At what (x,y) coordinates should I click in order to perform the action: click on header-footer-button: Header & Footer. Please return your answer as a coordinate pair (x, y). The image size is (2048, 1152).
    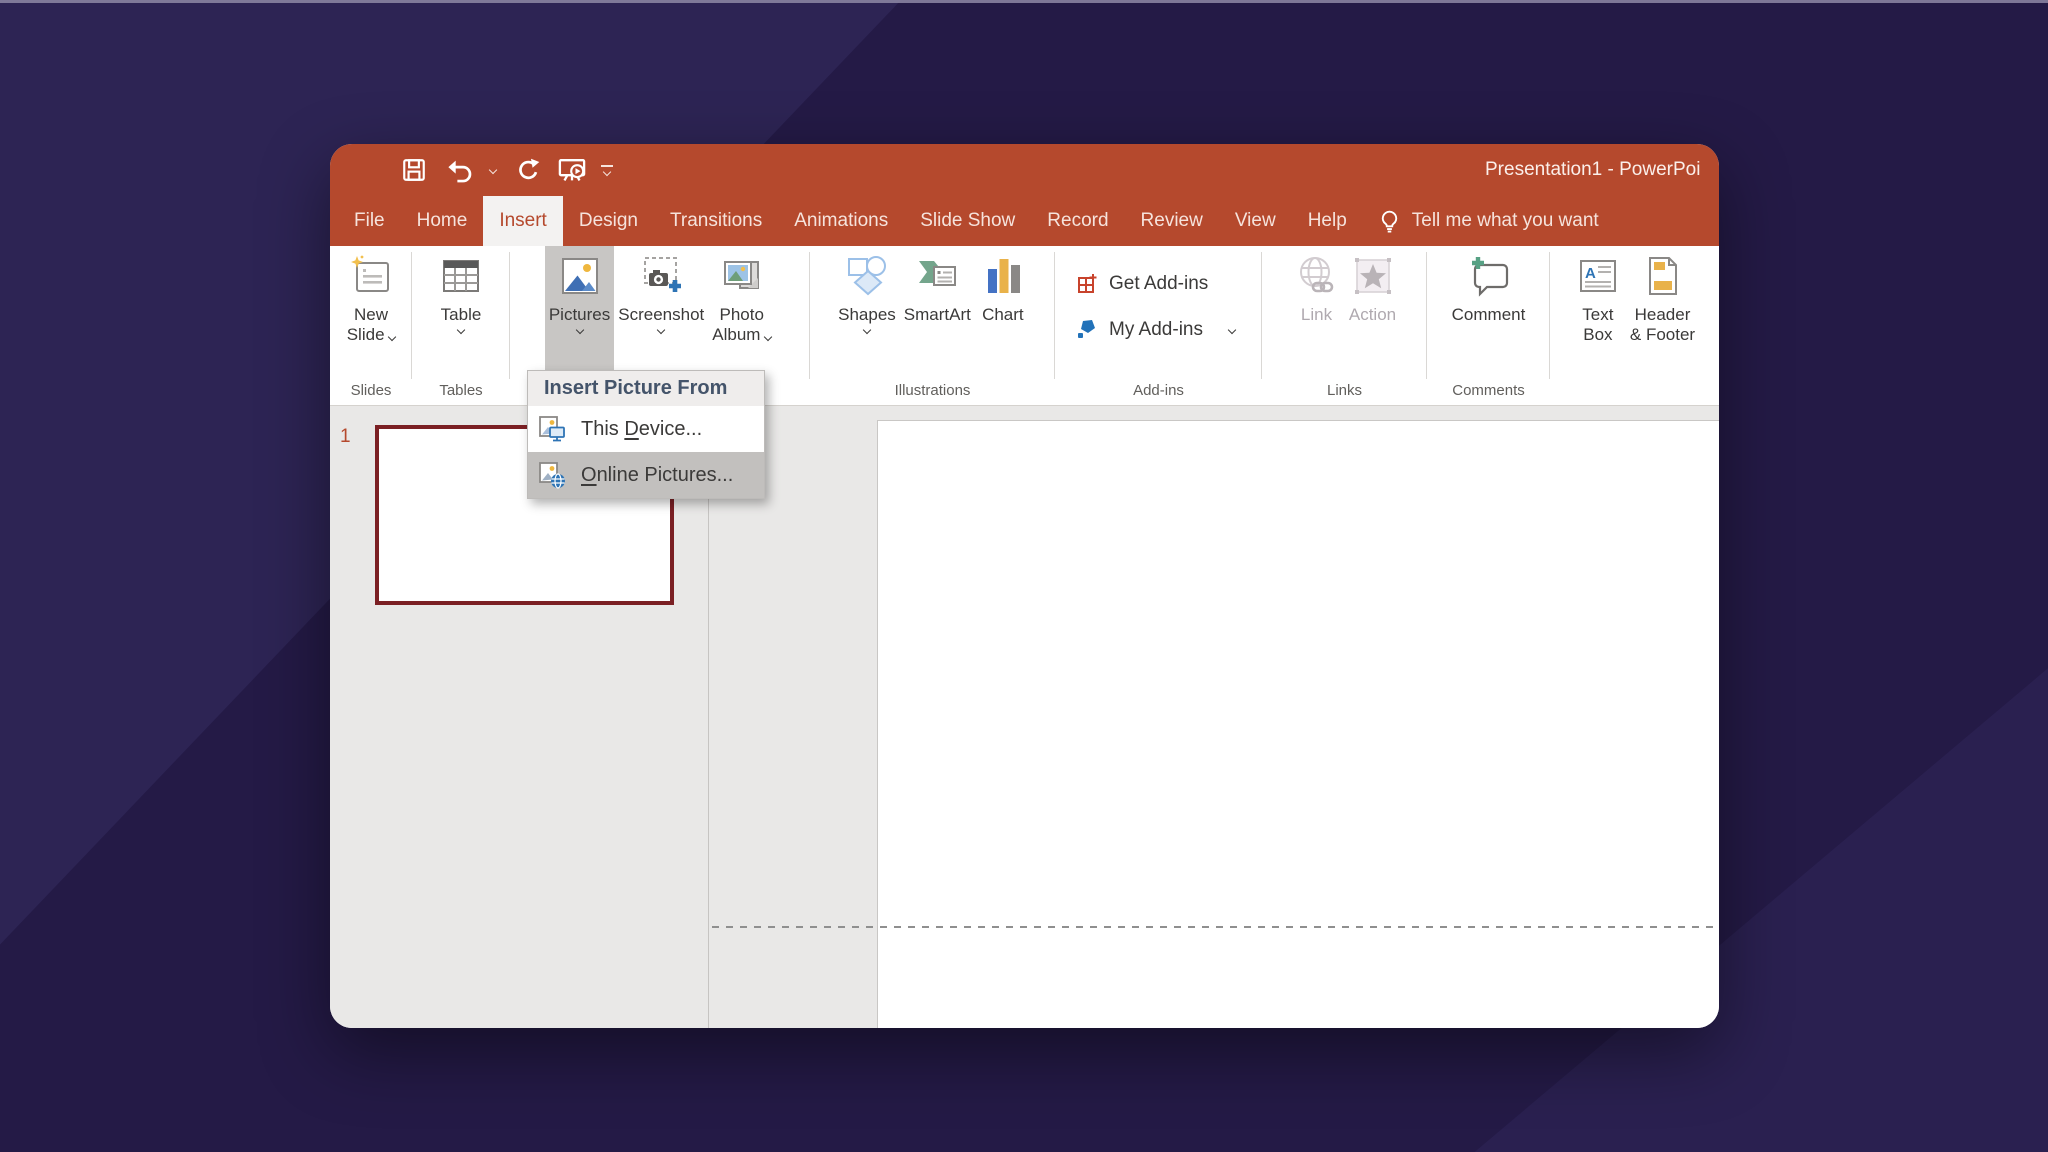
    Looking at the image, I should click on (1662, 308).